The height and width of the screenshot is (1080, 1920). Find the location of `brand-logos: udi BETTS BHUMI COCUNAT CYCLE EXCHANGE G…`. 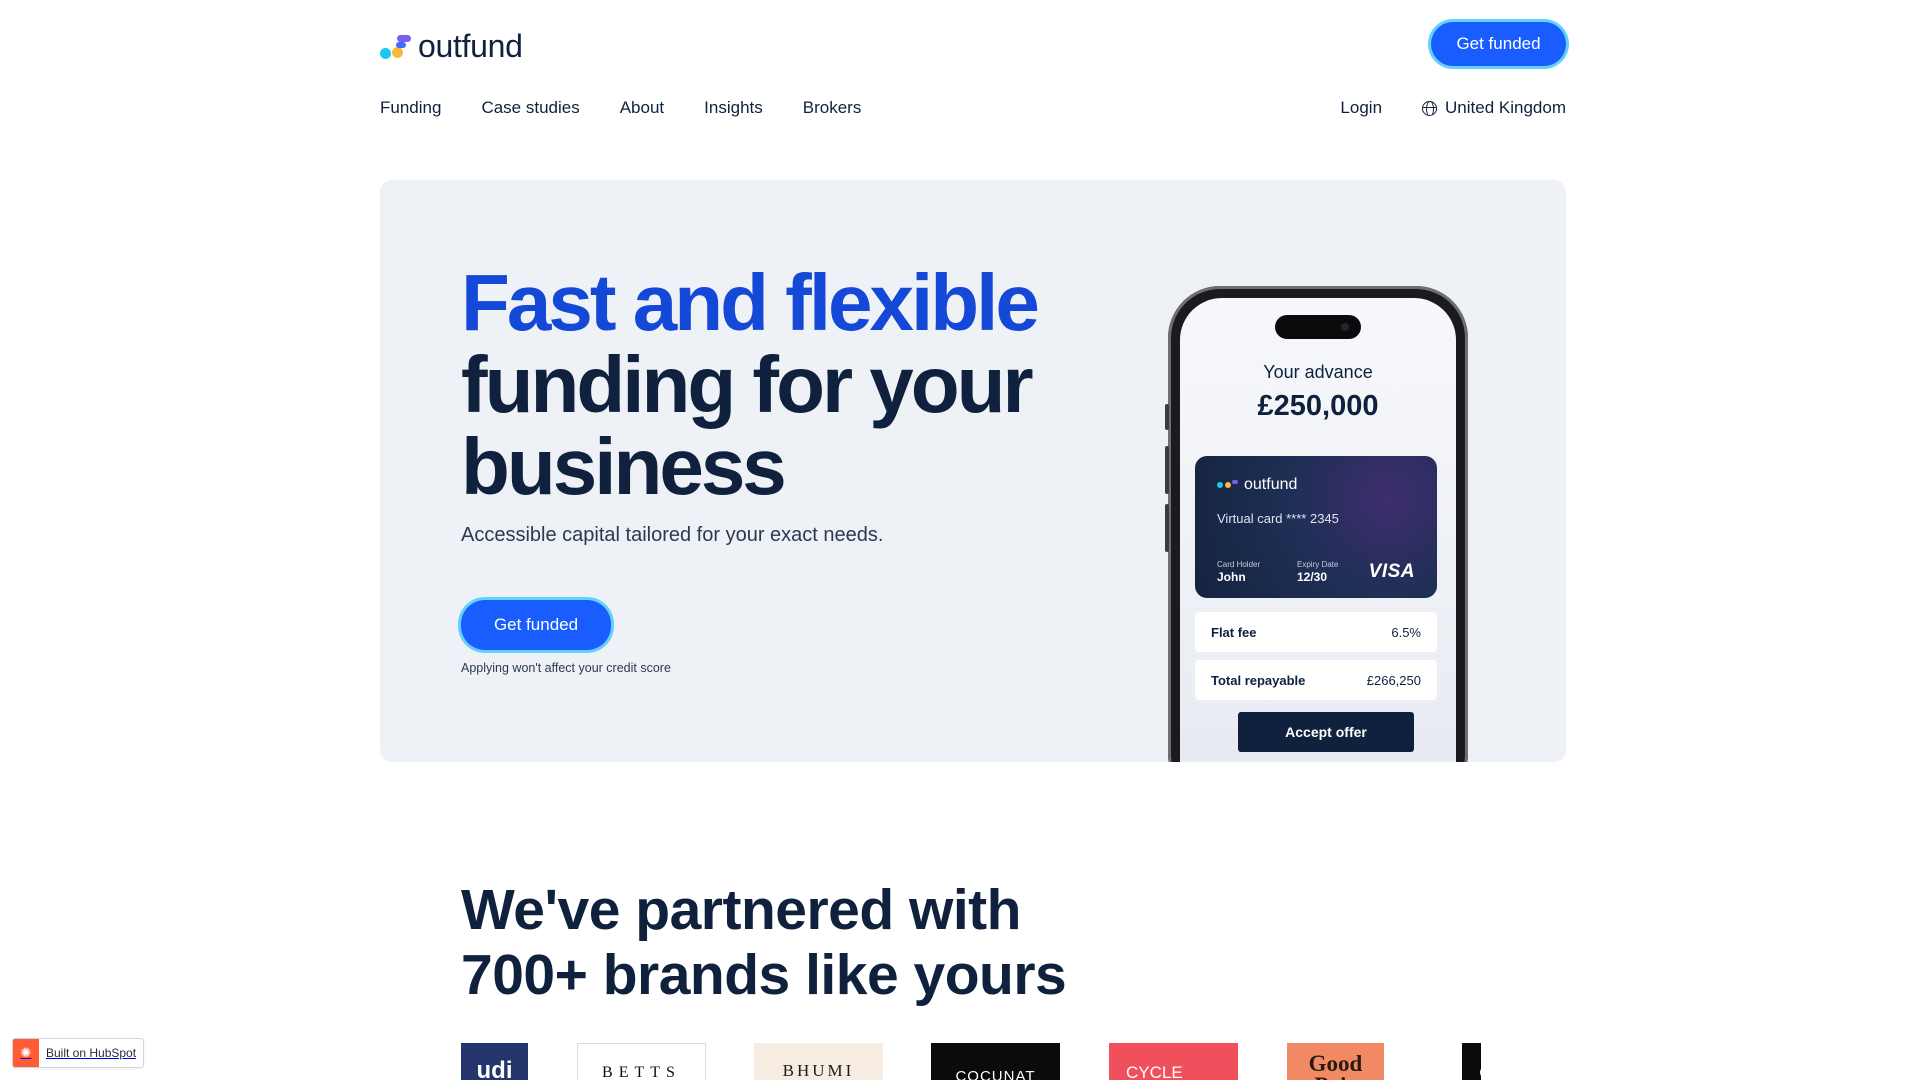

brand-logos: udi BETTS BHUMI COCUNAT CYCLE EXCHANGE G… is located at coordinates (971, 1061).